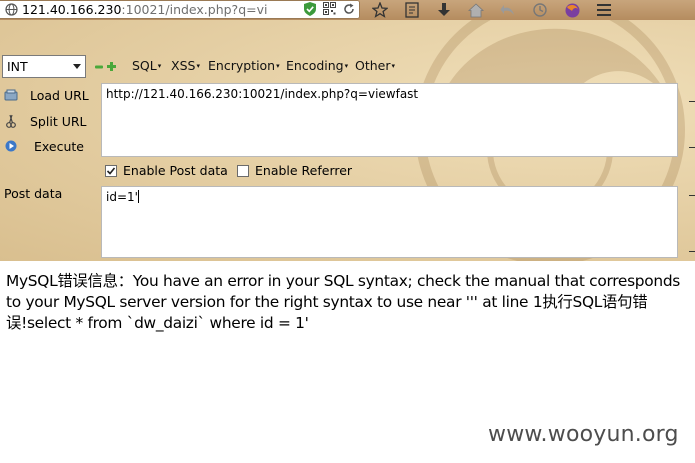 The height and width of the screenshot is (463, 695). I want to click on bookmark-star-icon, so click(380, 10).